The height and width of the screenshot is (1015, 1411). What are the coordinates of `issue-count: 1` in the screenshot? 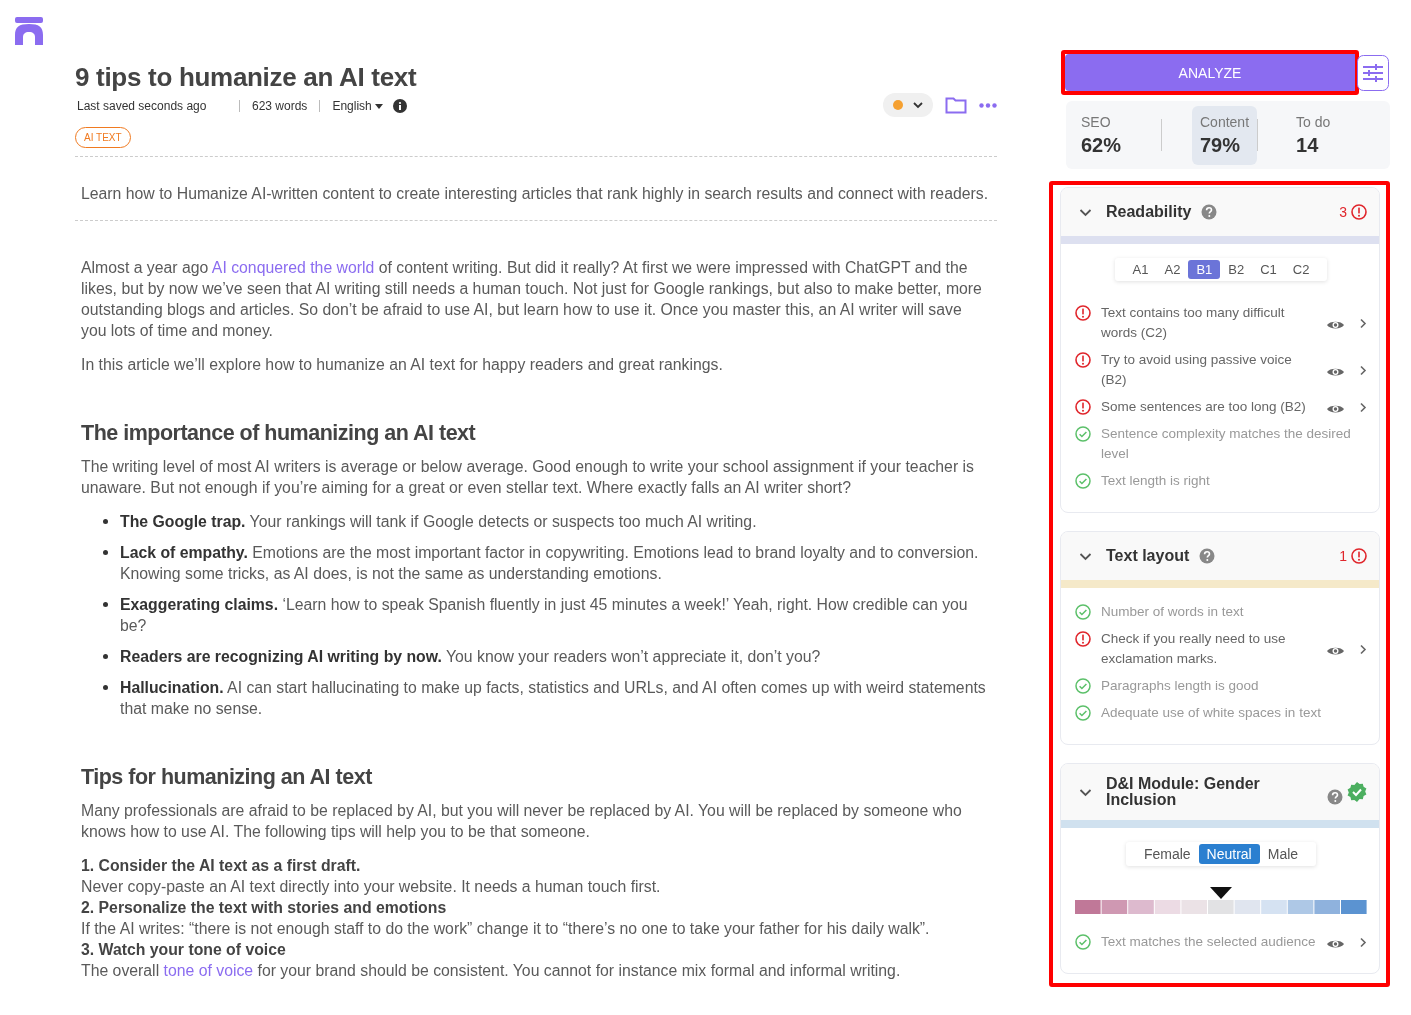 It's located at (1343, 556).